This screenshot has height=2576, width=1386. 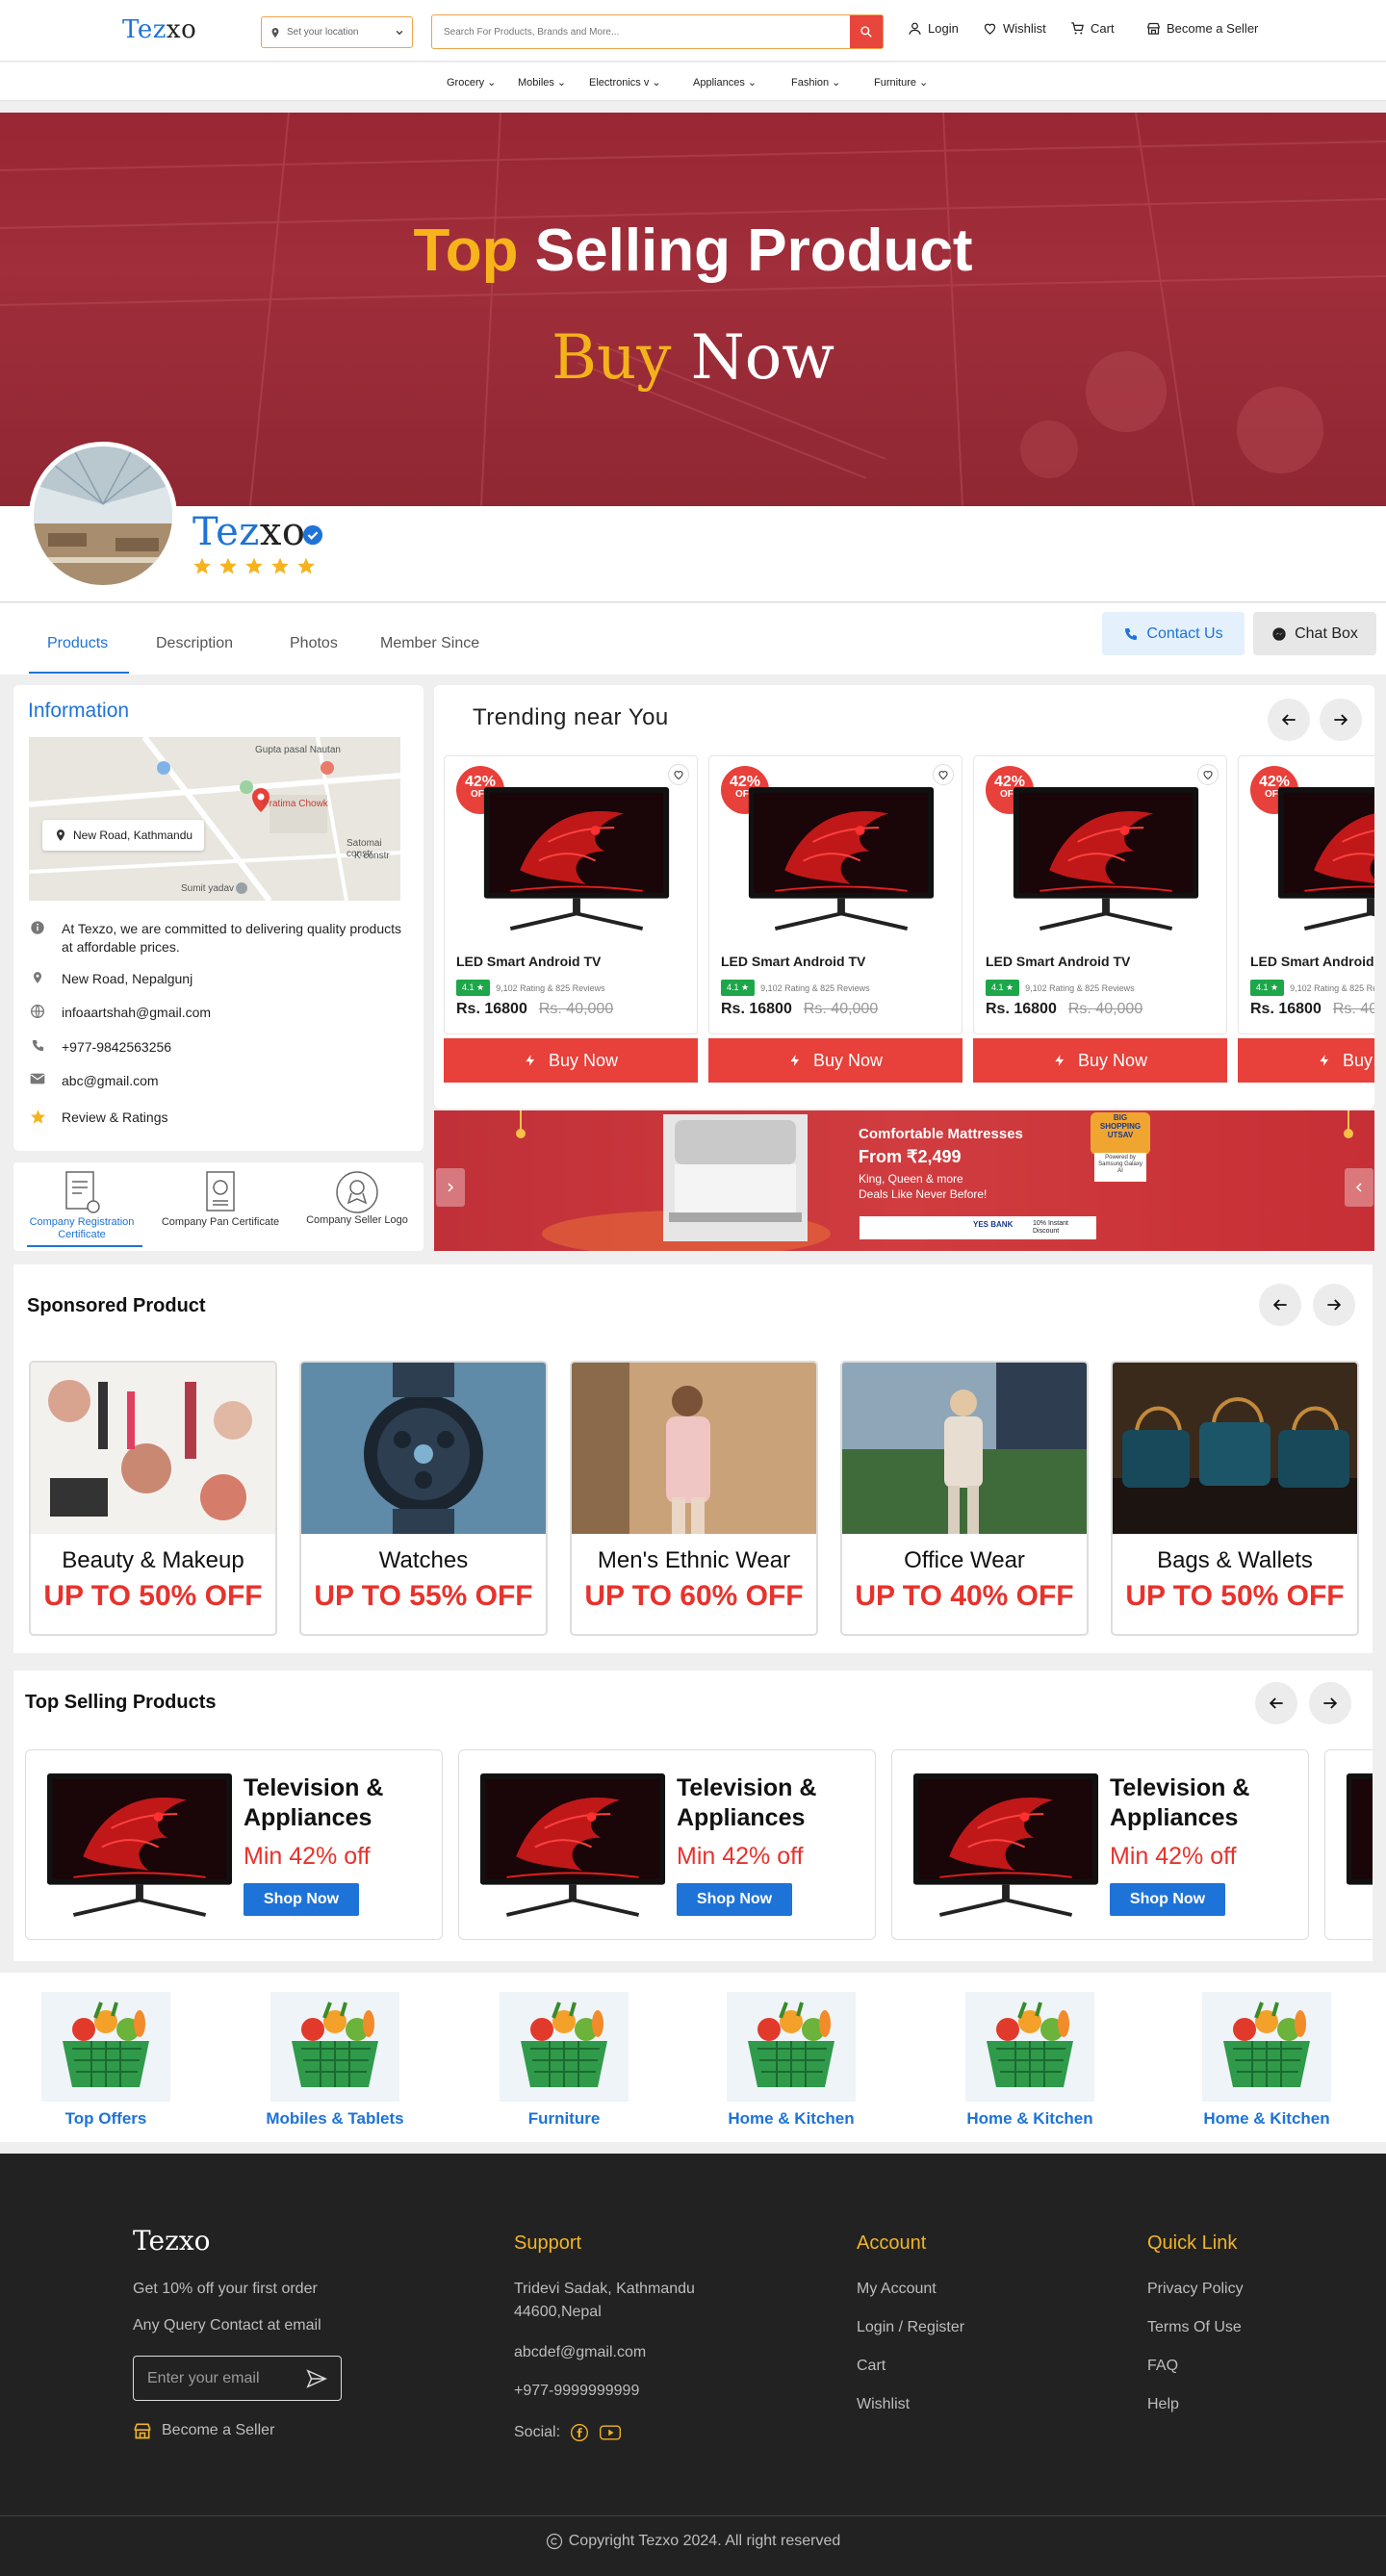 What do you see at coordinates (77, 643) in the screenshot?
I see `tab-products: Products` at bounding box center [77, 643].